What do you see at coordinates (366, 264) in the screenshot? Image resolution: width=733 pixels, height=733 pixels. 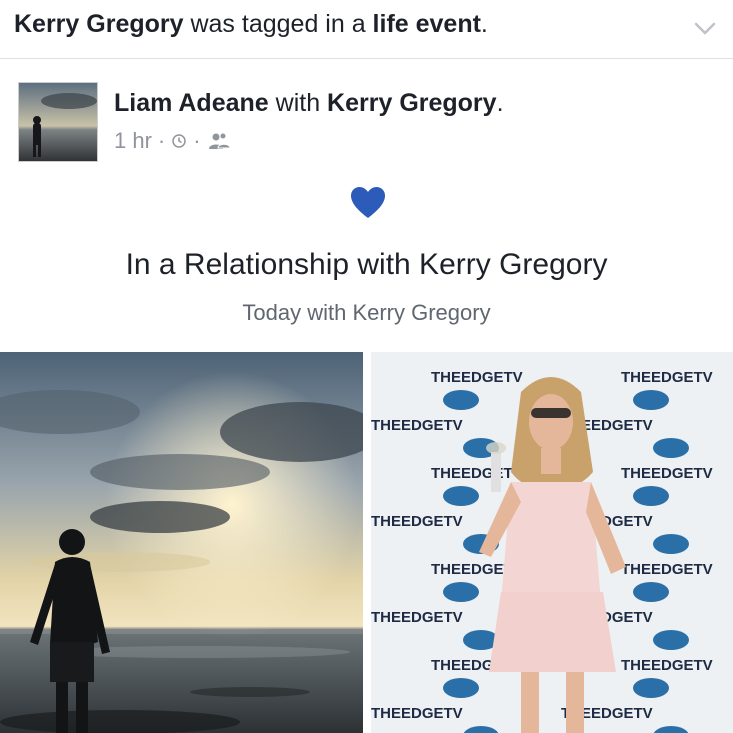 I see `life-event-title: In a Relationship with Kerry Gregory` at bounding box center [366, 264].